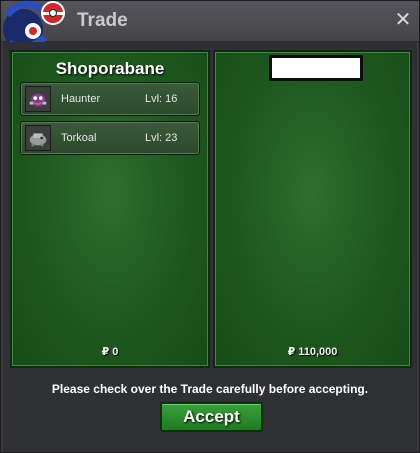 Image resolution: width=420 pixels, height=453 pixels. What do you see at coordinates (81, 99) in the screenshot?
I see `pokemon-name: Haunter` at bounding box center [81, 99].